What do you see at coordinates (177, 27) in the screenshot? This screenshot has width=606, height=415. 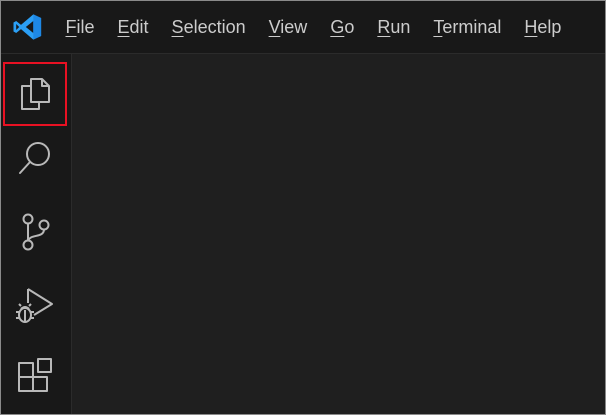 I see `menu-selection-mnemonic: S` at bounding box center [177, 27].